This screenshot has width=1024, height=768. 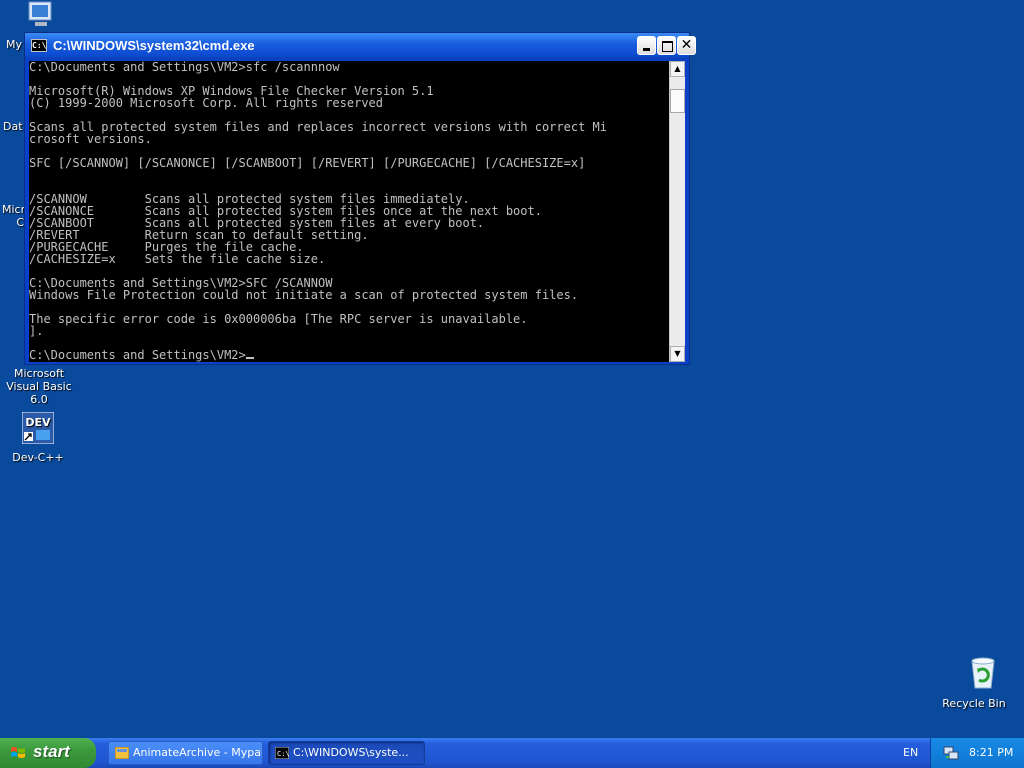 I want to click on vb6-desktop-icon: Microsoft Visual Basic 6.0, so click(x=39, y=386).